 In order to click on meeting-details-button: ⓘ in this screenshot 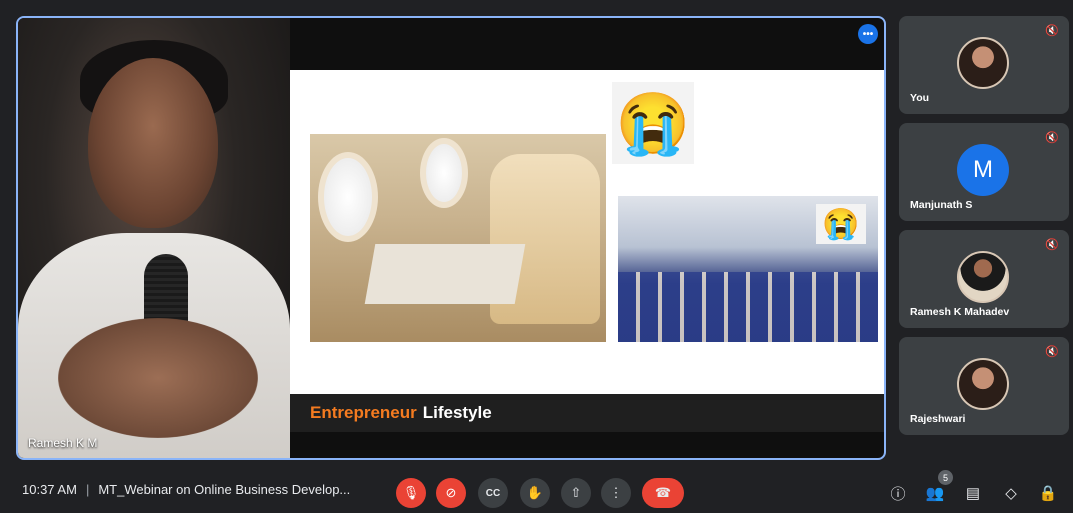, I will do `click(898, 493)`.